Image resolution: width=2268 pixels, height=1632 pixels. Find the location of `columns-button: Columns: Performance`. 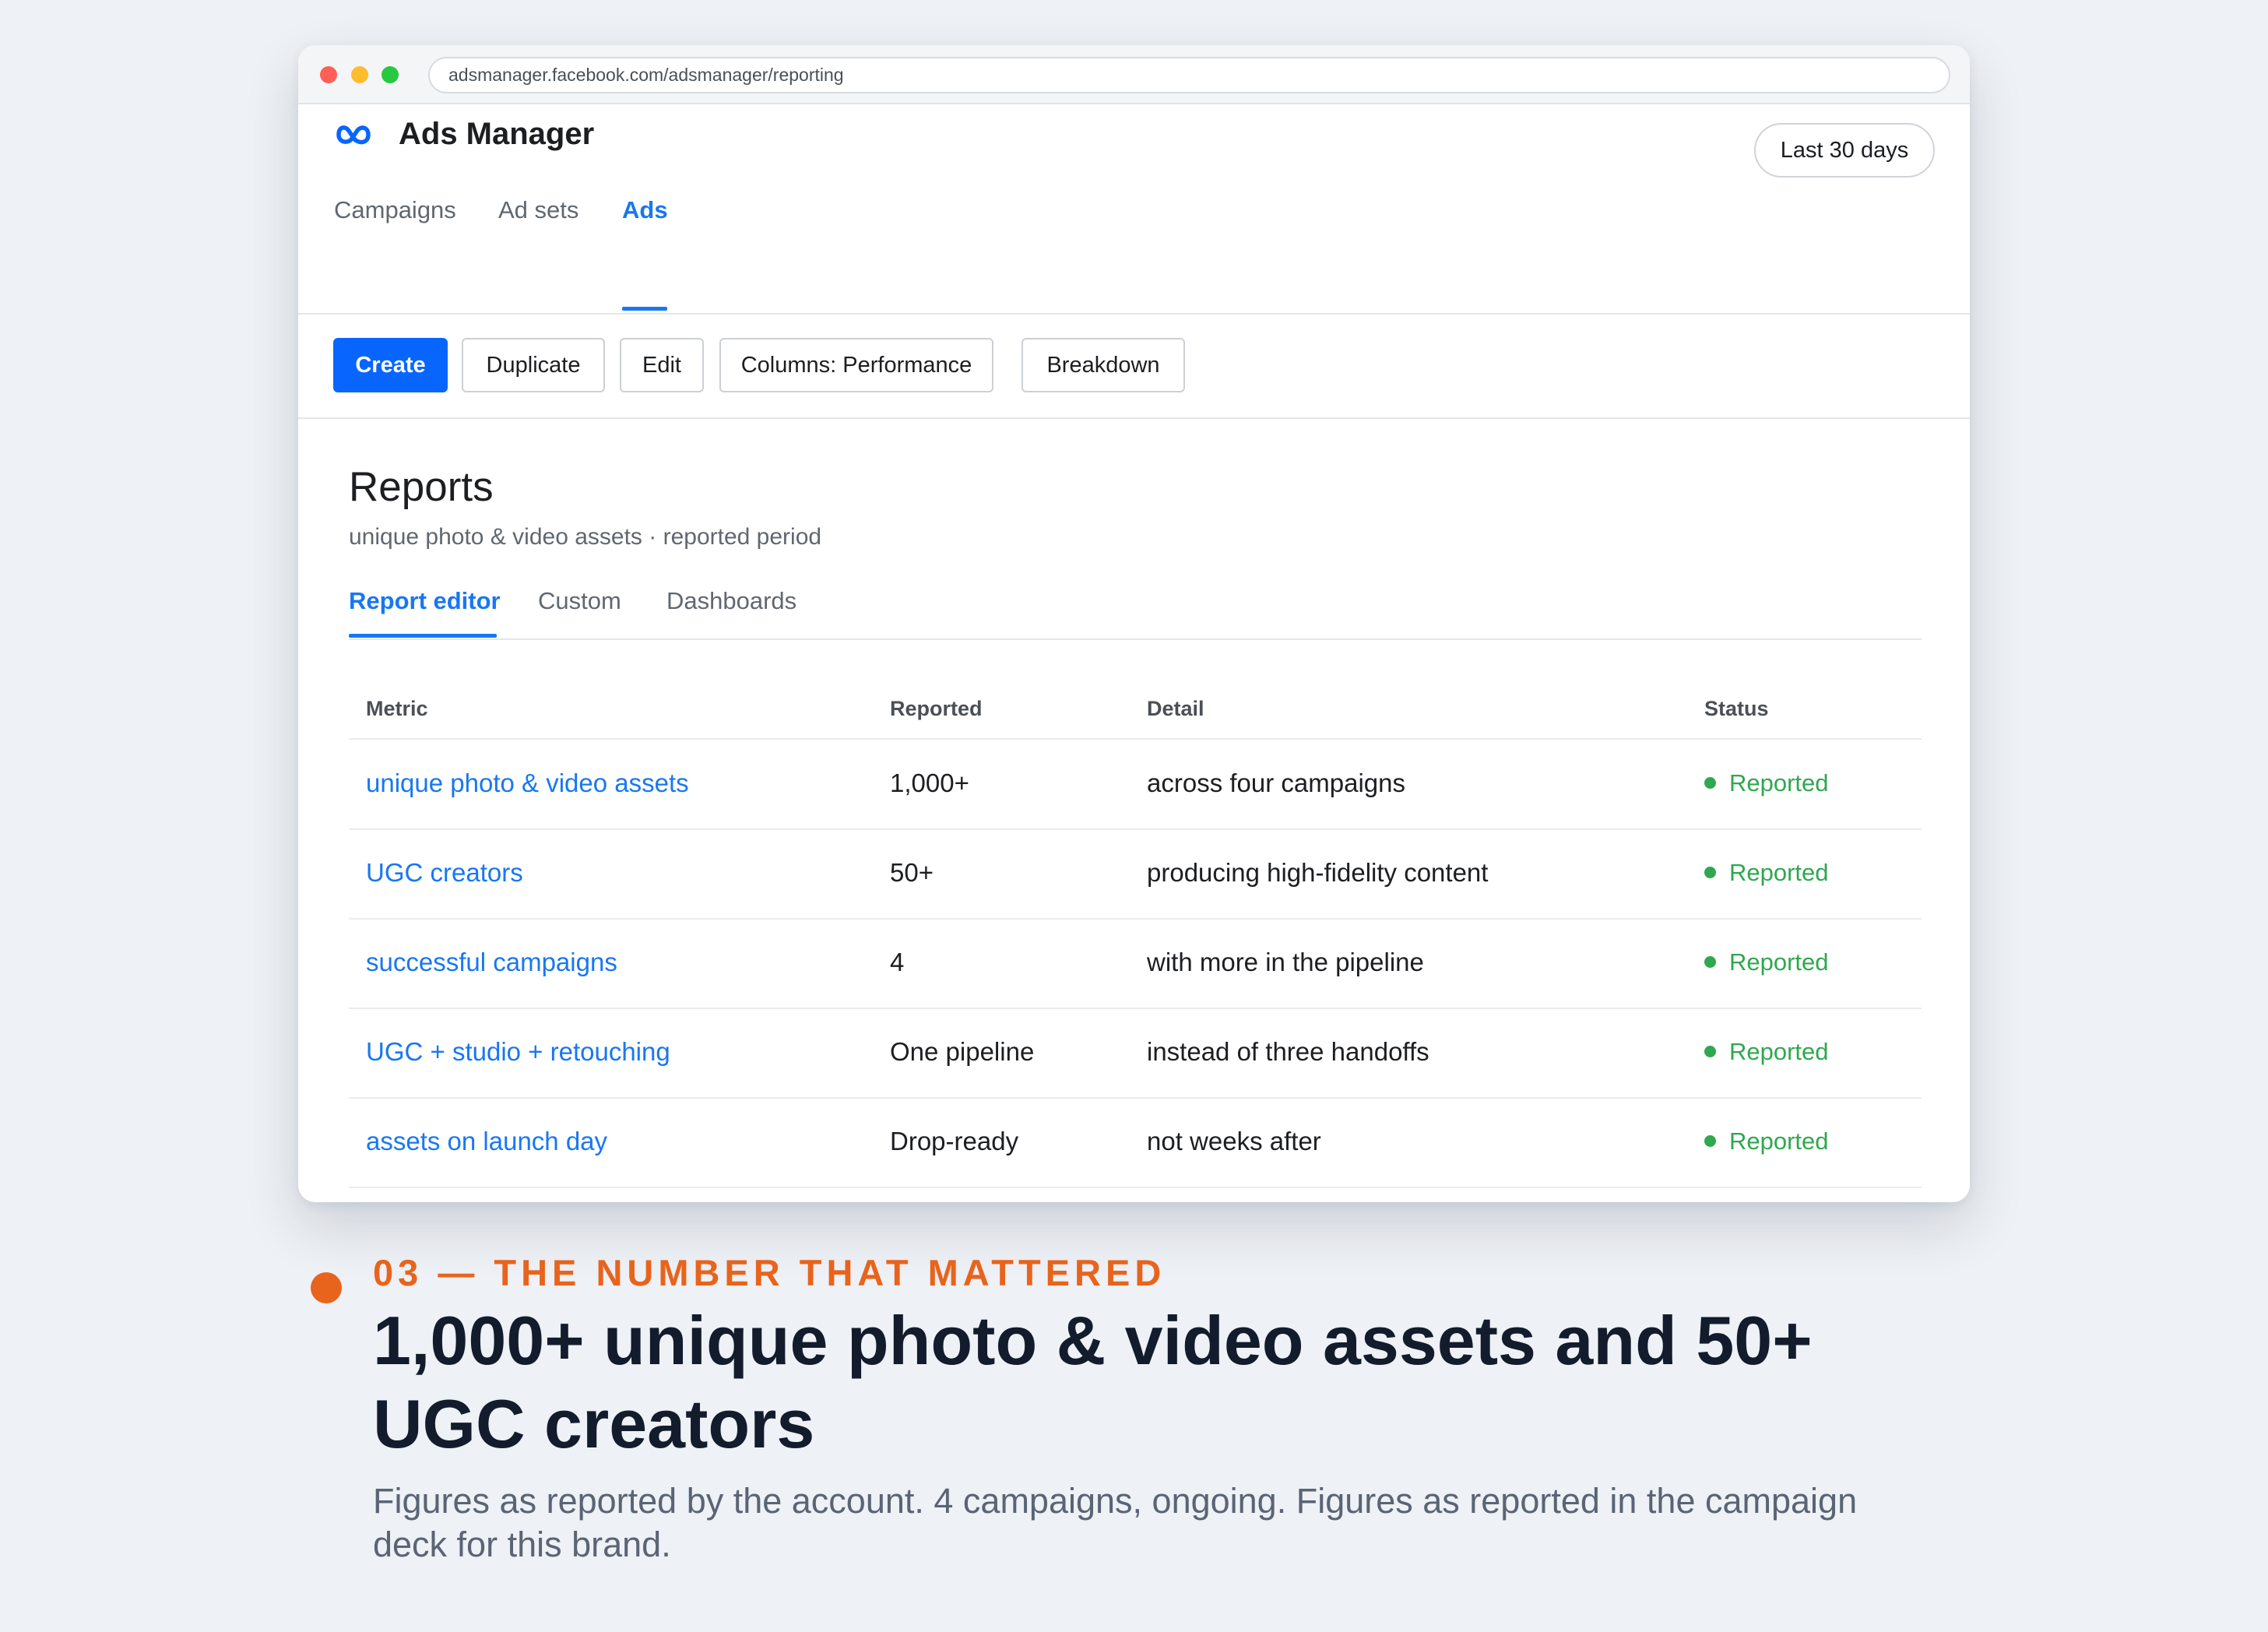

columns-button: Columns: Performance is located at coordinates (856, 365).